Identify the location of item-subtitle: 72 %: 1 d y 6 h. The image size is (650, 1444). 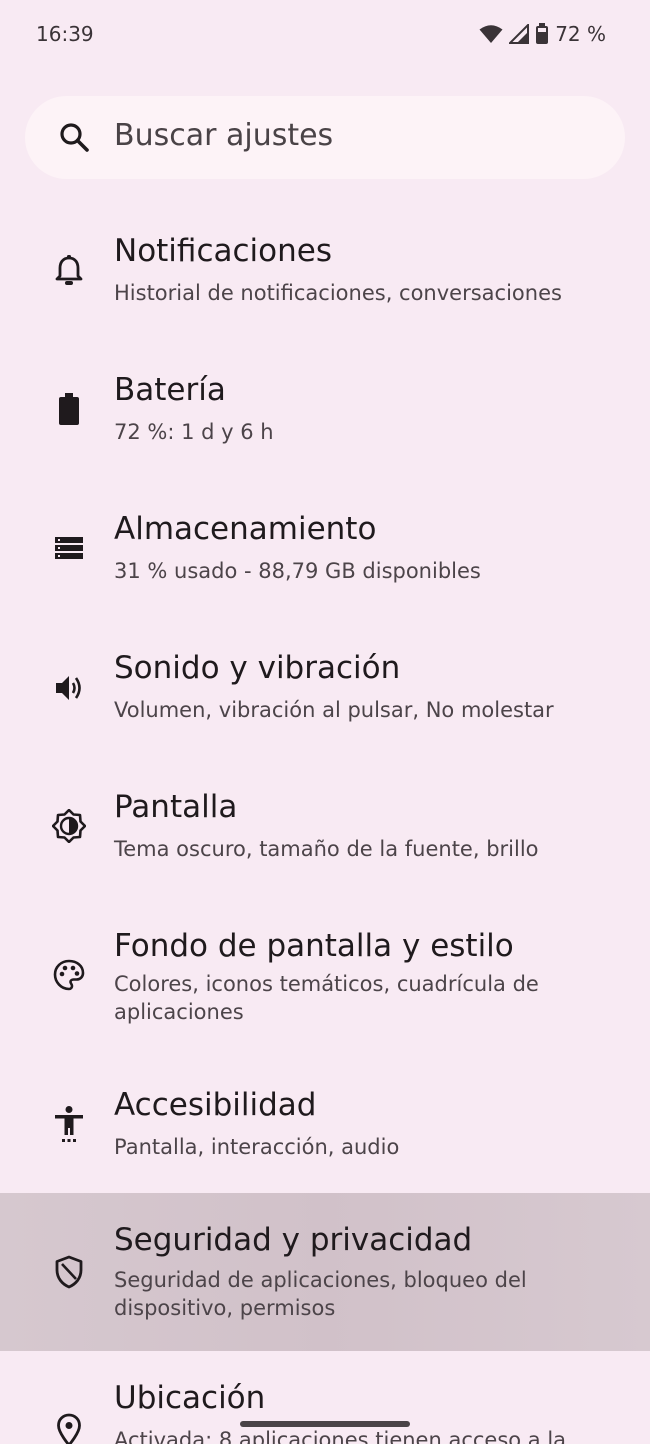
(194, 432).